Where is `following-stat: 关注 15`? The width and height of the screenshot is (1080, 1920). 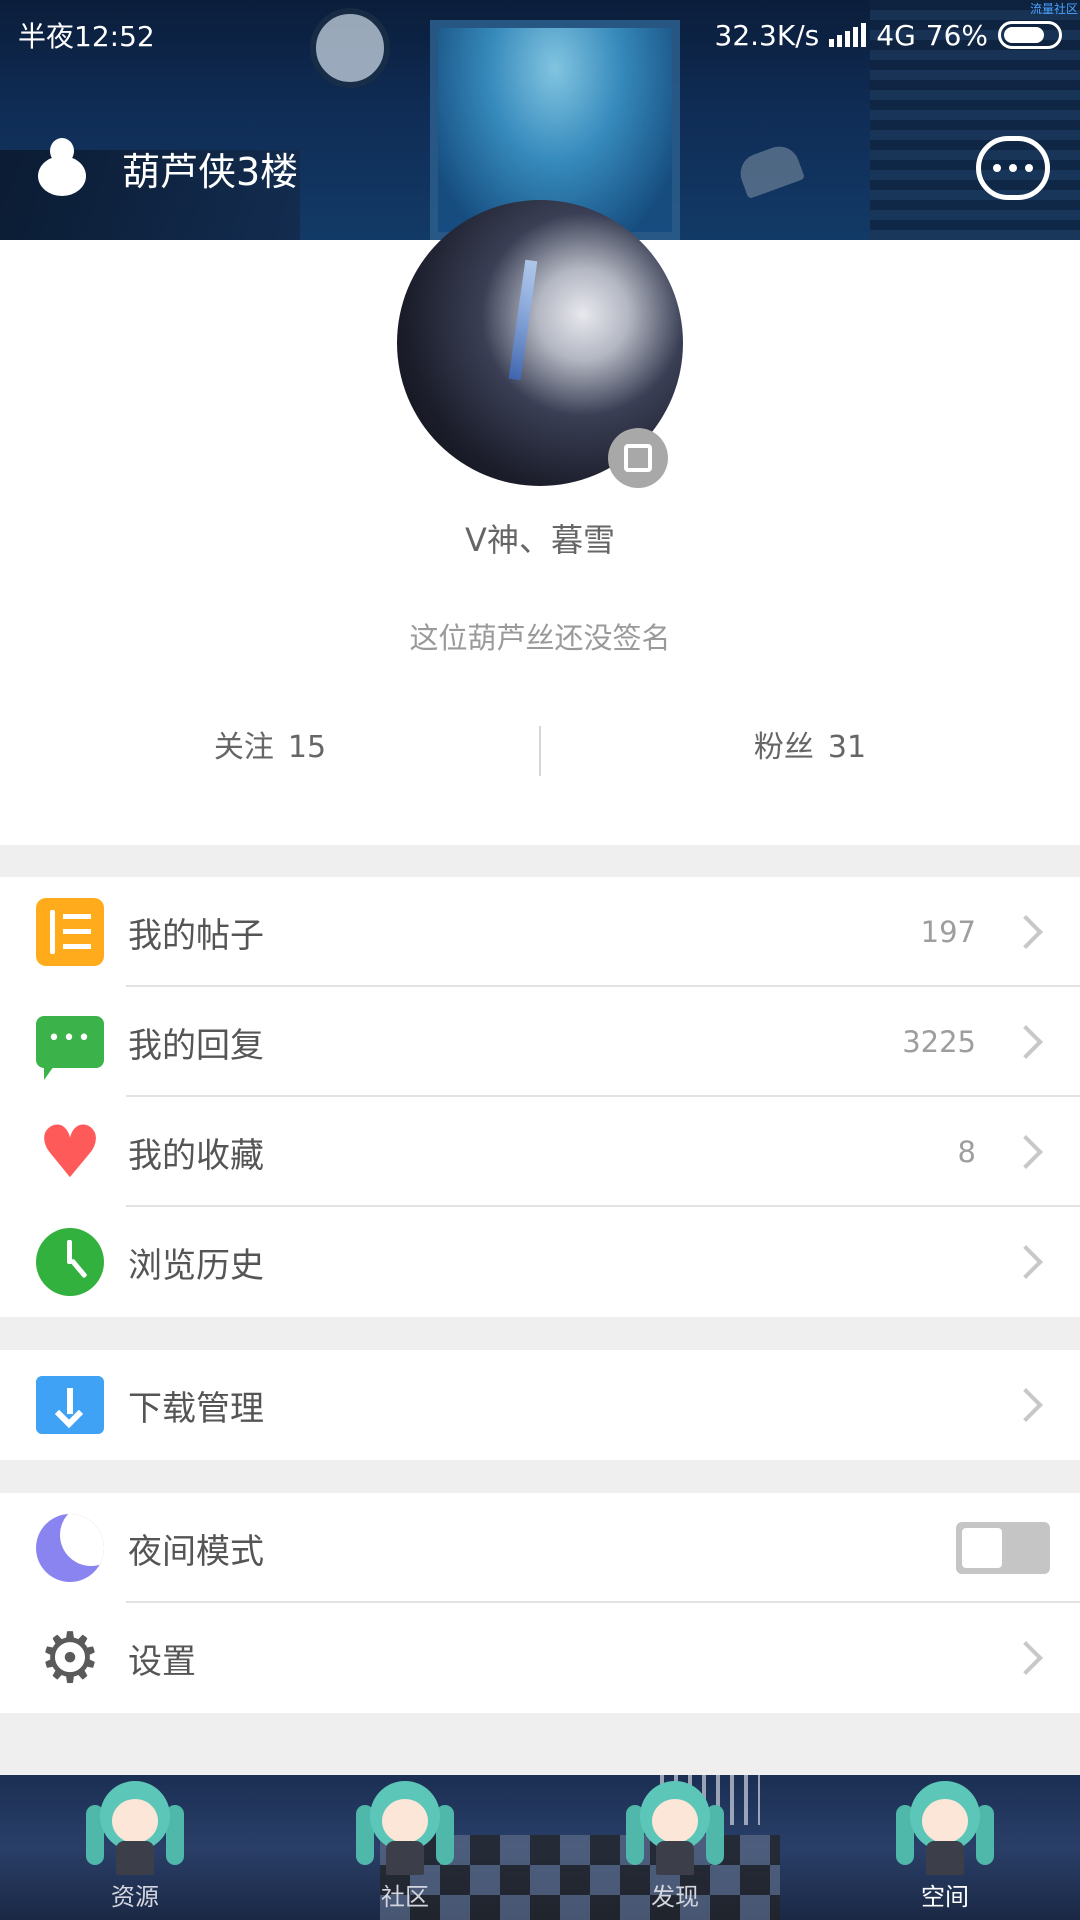 following-stat: 关注 15 is located at coordinates (270, 748).